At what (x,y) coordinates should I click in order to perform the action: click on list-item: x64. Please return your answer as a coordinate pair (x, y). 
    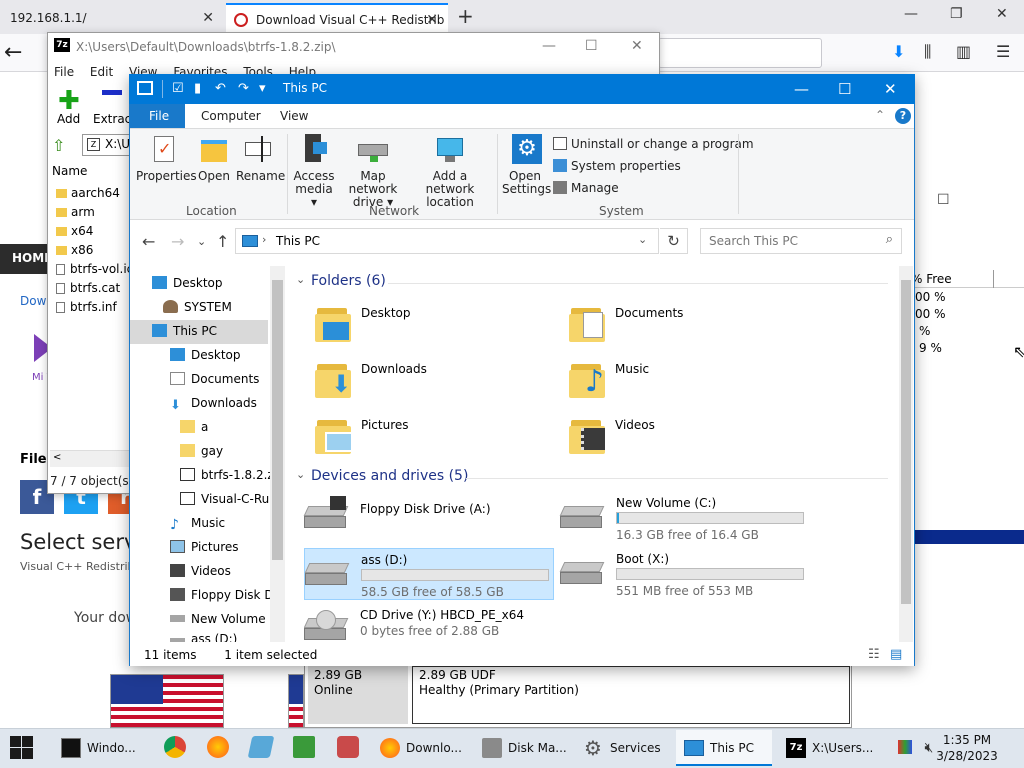
    Looking at the image, I should click on (74, 233).